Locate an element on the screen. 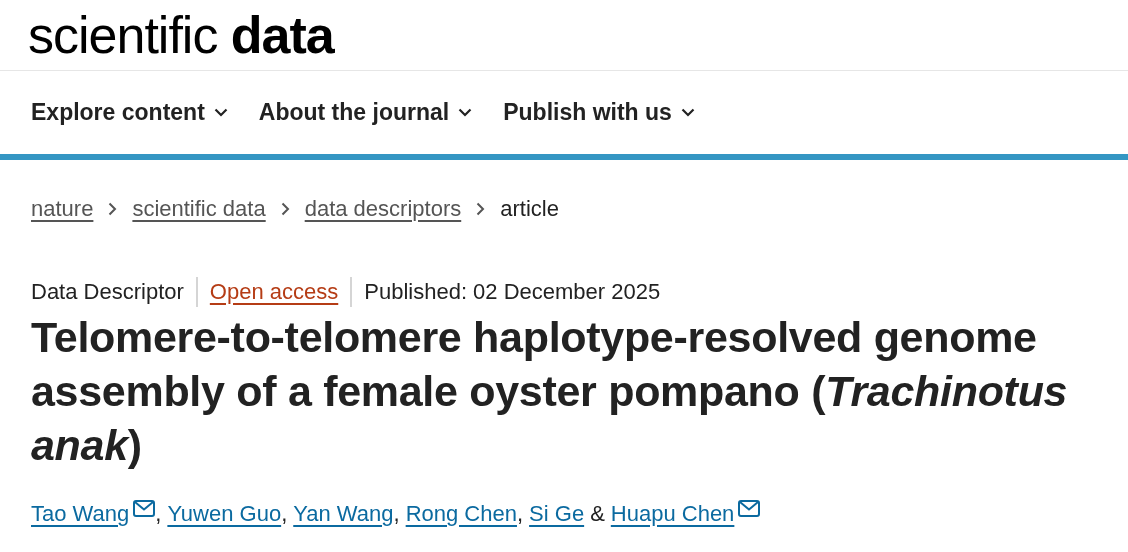 The image size is (1128, 552). author-link: Yan Wang is located at coordinates (343, 513).